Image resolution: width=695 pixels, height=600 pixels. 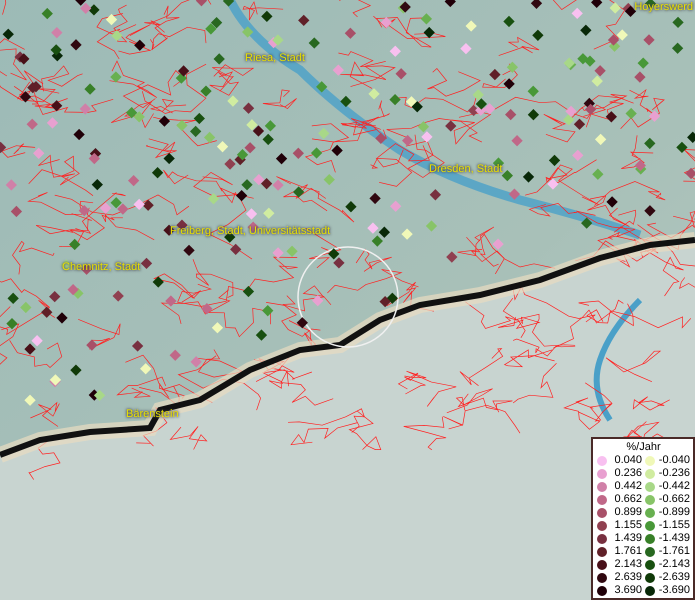 I want to click on legend-value: 0.442, so click(x=627, y=486).